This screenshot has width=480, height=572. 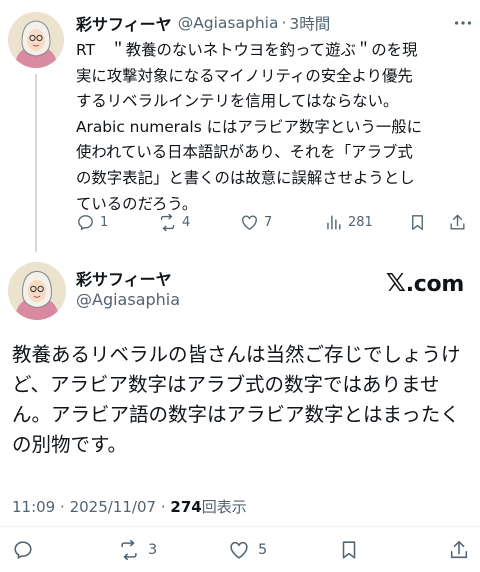 I want to click on tweet-actions: 1 4 7 281, so click(x=274, y=222).